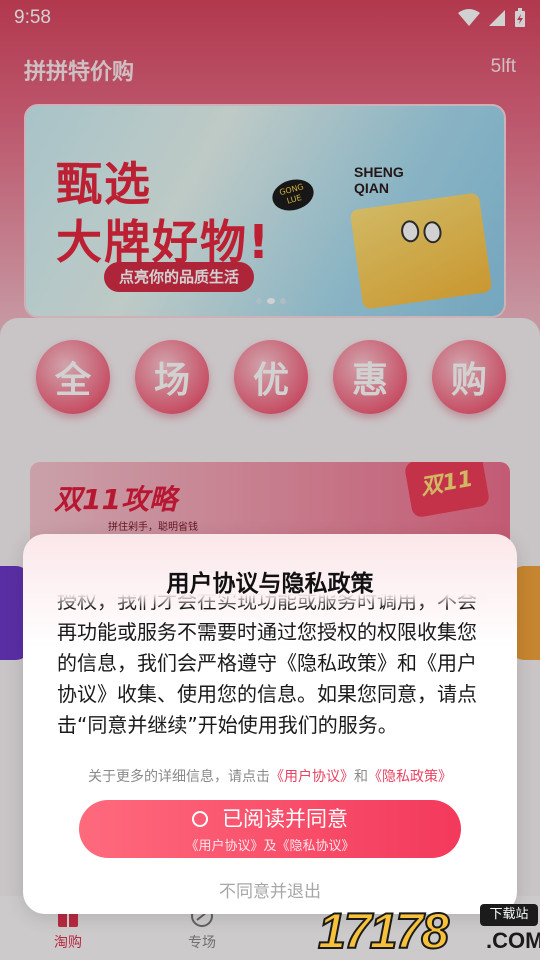 This screenshot has width=540, height=960. I want to click on agree-button-main: 已阅读并同意, so click(270, 819).